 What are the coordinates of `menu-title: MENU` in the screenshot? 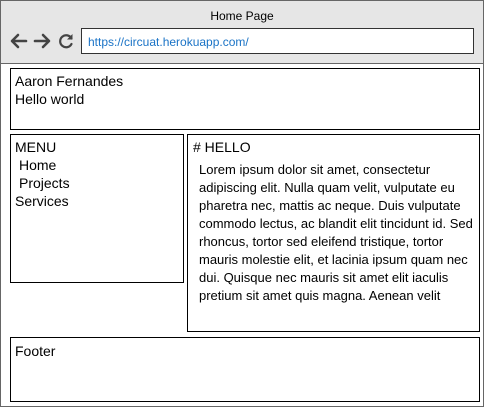 It's located at (36, 147).